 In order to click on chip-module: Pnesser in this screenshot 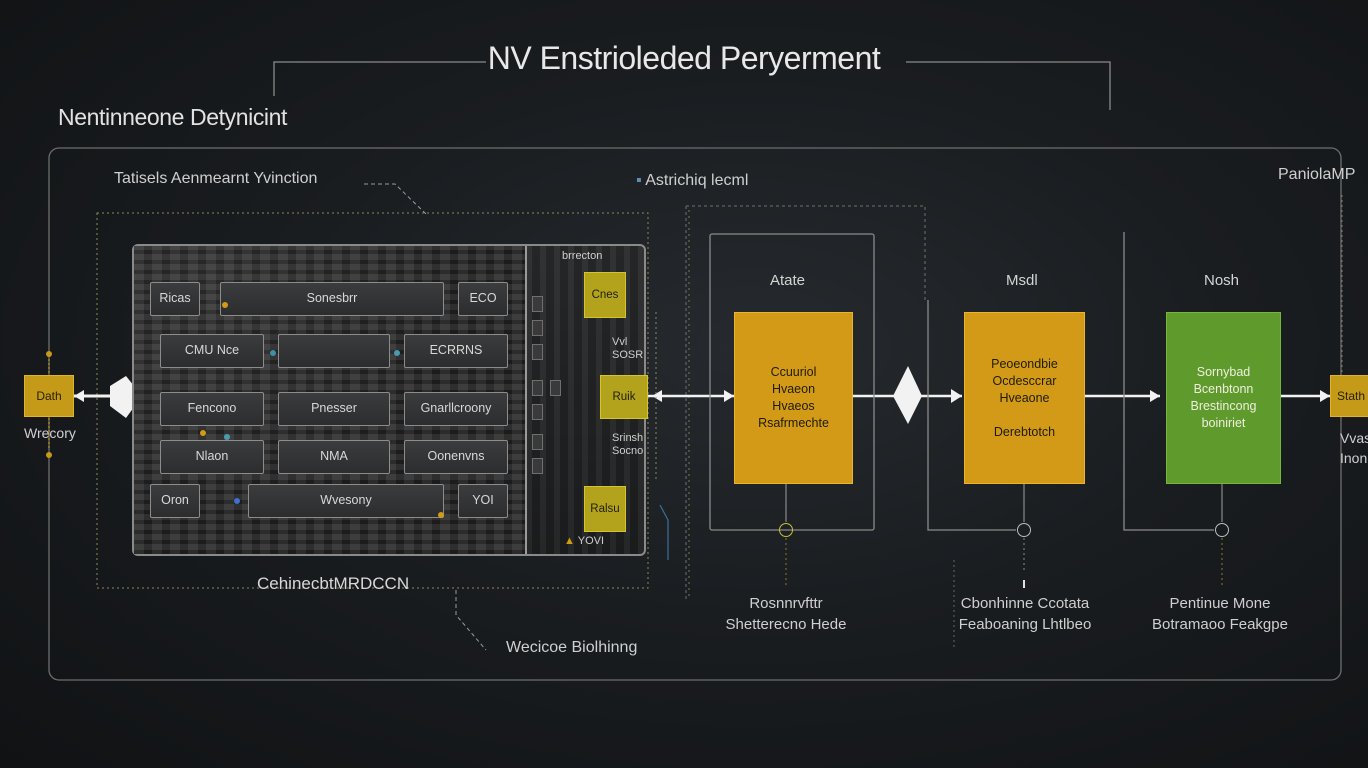, I will do `click(334, 409)`.